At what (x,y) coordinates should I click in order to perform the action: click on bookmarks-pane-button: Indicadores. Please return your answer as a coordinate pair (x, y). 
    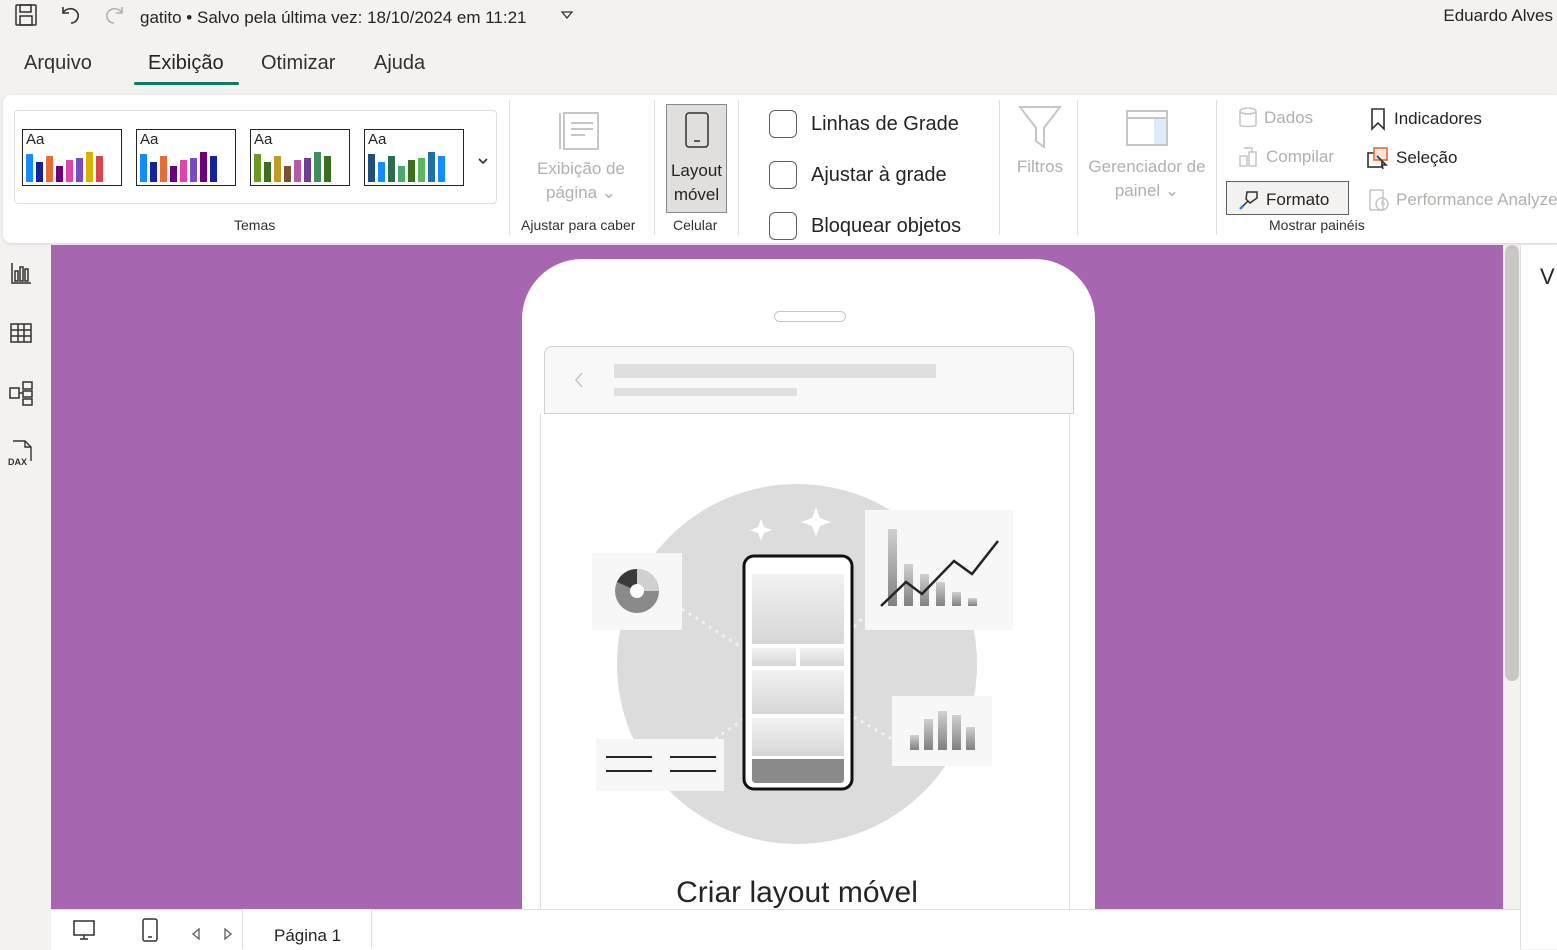
    Looking at the image, I should click on (1425, 119).